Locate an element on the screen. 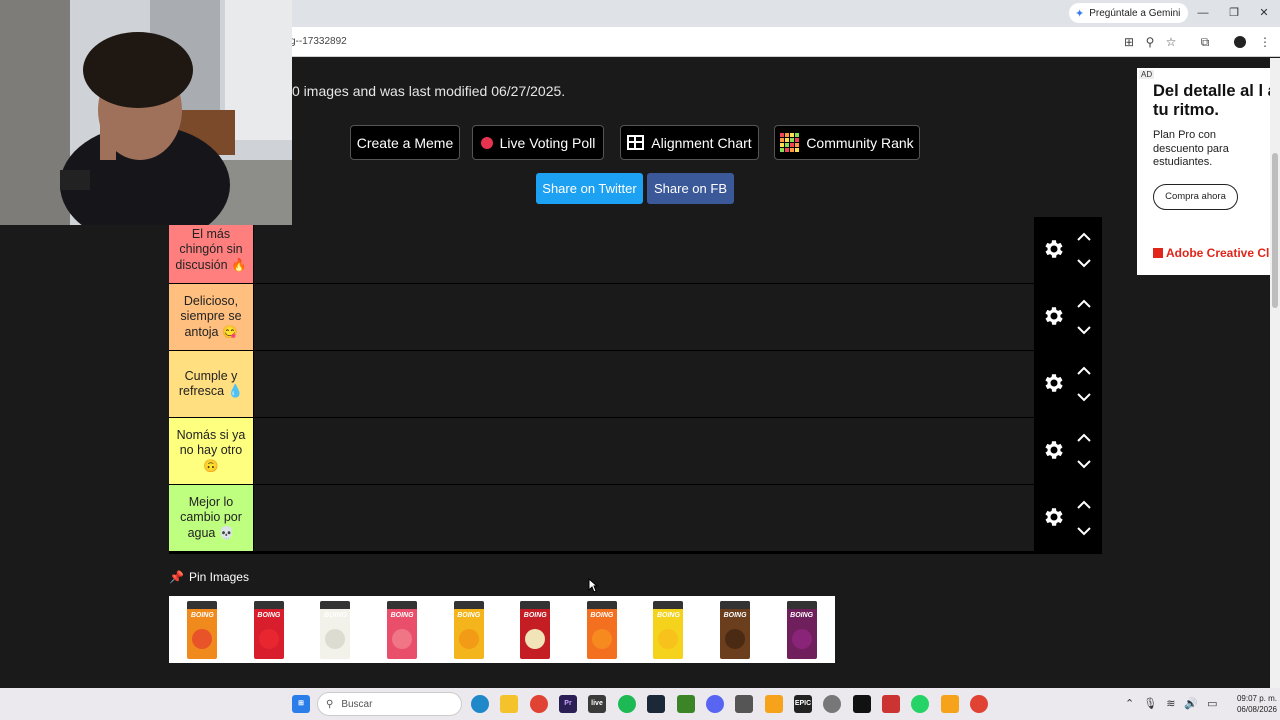 This screenshot has width=1280, height=720. tier-label: El más chingón sin discusión 🔥 is located at coordinates (211, 250).